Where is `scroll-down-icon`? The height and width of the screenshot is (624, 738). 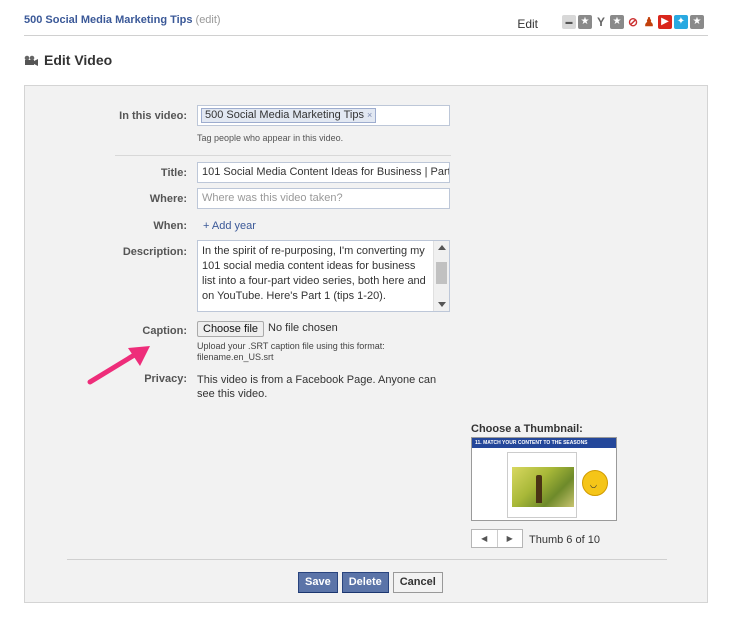
scroll-down-icon is located at coordinates (442, 304).